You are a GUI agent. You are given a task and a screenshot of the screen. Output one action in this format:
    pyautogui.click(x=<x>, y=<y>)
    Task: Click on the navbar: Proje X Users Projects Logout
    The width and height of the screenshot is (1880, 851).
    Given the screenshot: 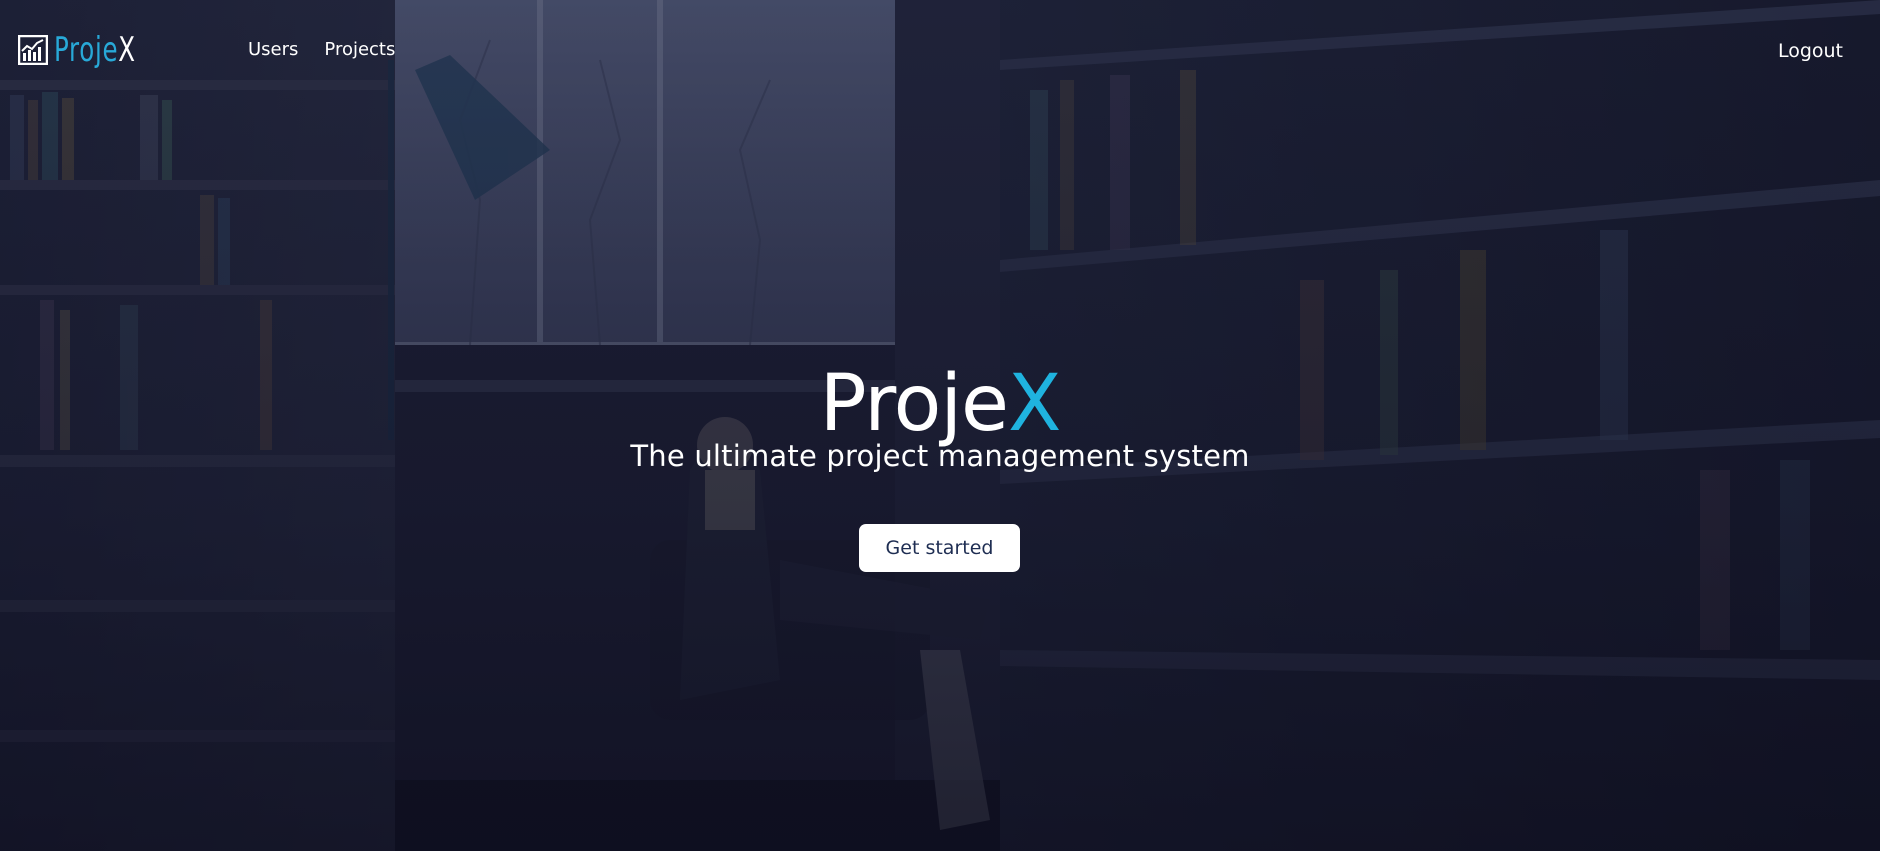 What is the action you would take?
    pyautogui.click(x=940, y=50)
    